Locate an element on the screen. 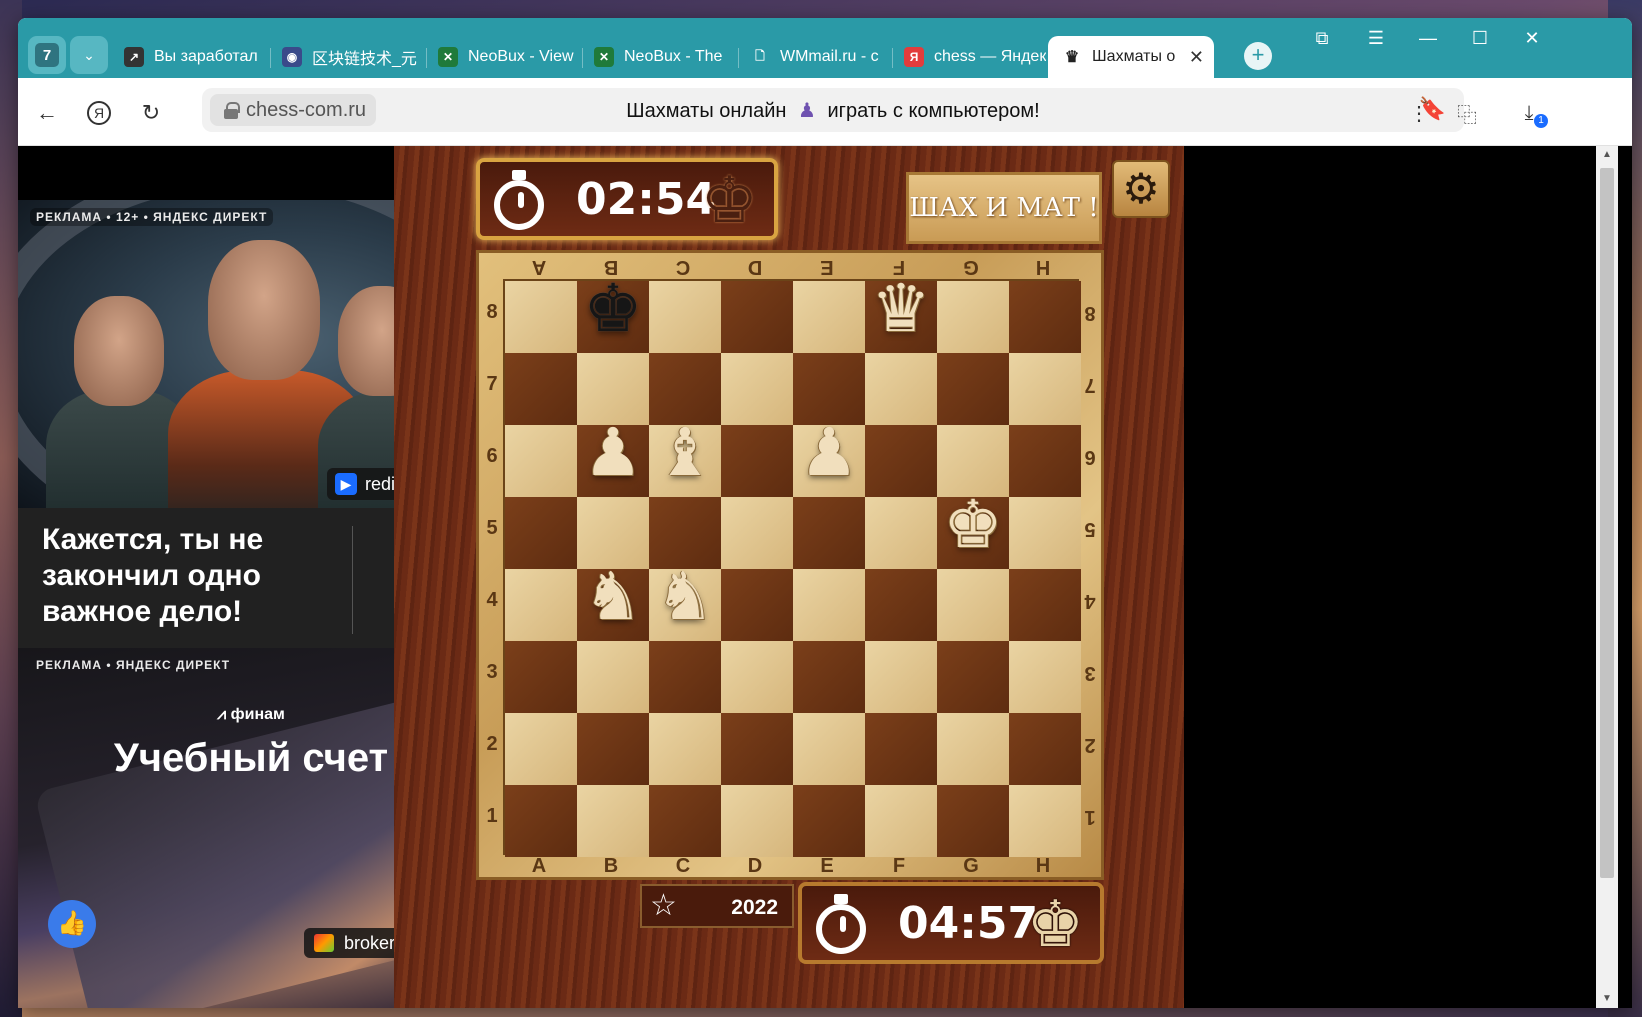 This screenshot has width=1642, height=1017. square-a4 is located at coordinates (541, 605).